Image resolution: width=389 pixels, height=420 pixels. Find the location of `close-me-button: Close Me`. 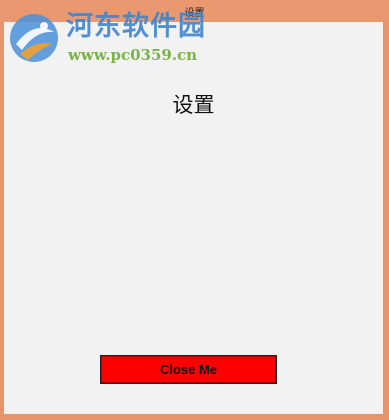

close-me-button: Close Me is located at coordinates (188, 369).